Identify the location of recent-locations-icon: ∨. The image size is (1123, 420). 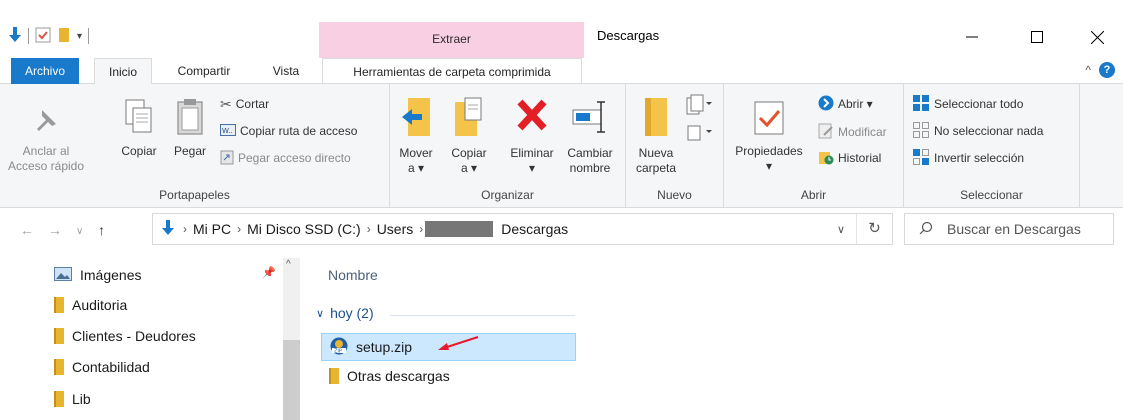
(79, 231).